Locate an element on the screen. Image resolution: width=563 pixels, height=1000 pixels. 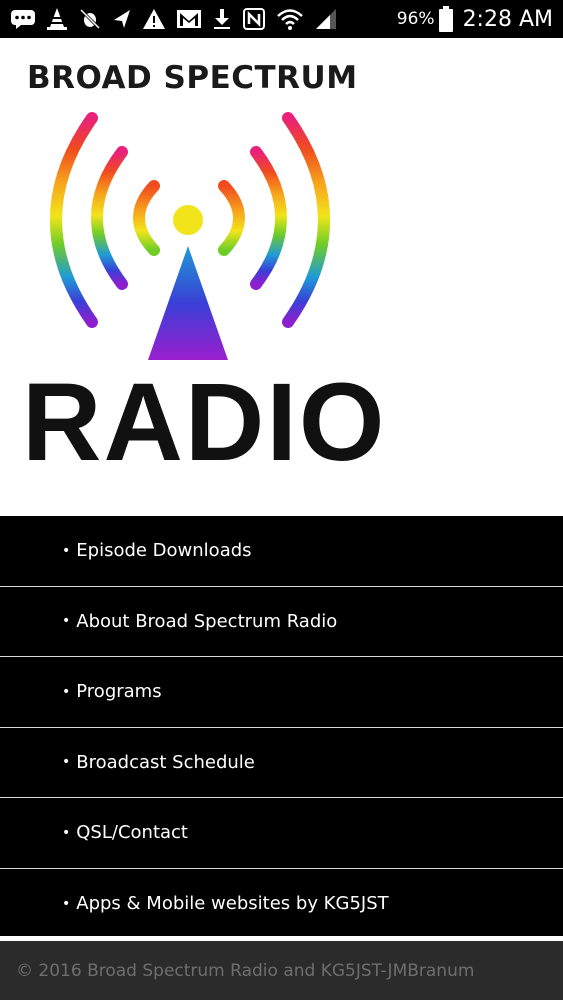
nav-item-label: About Broad Spectrum Radio is located at coordinates (207, 621).